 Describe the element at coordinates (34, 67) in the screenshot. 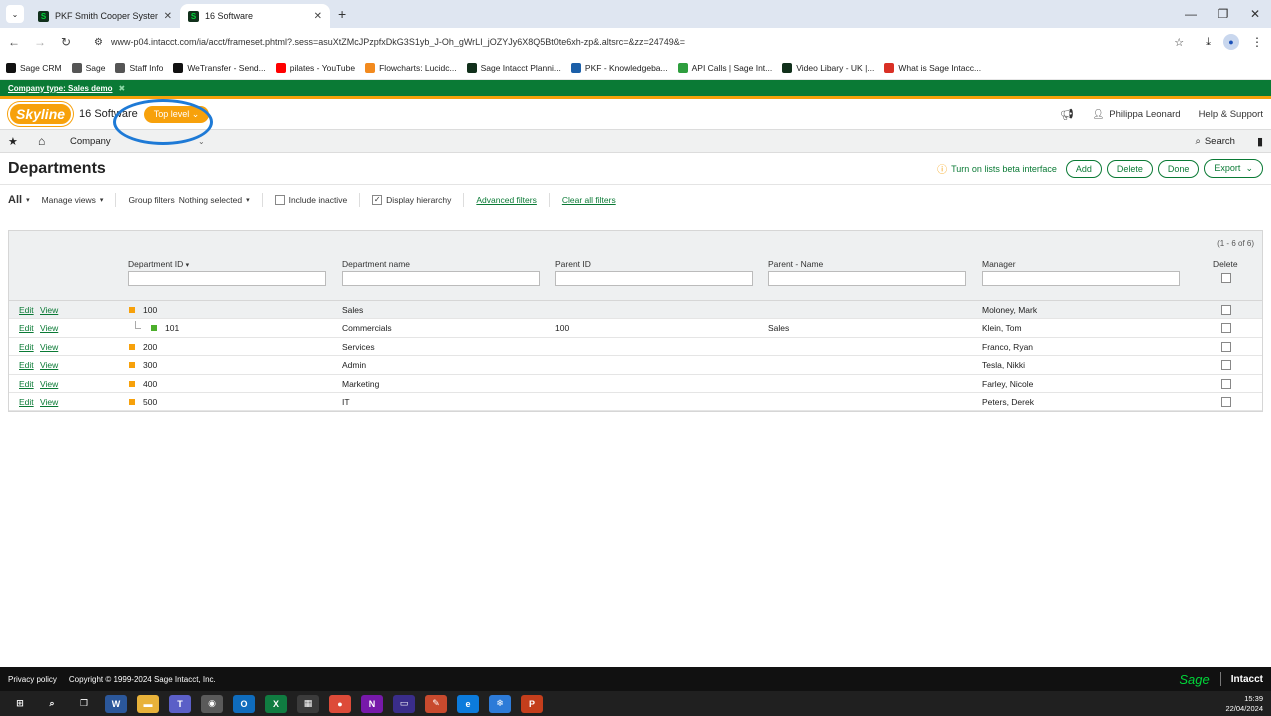

I see `bookmark-item: Sage CRM` at that location.